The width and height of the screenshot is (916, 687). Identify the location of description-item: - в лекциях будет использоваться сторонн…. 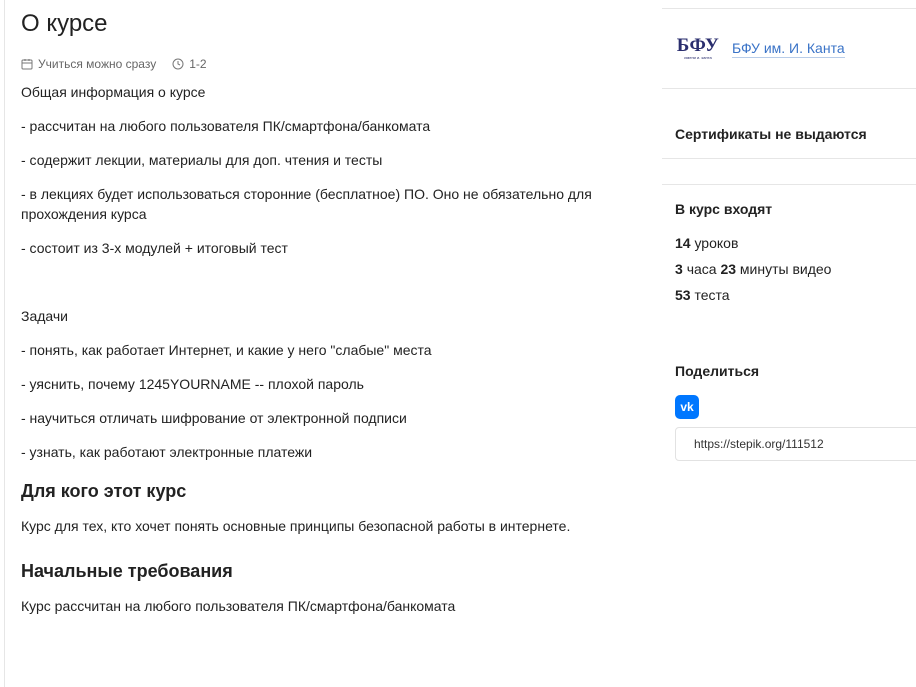
(306, 204).